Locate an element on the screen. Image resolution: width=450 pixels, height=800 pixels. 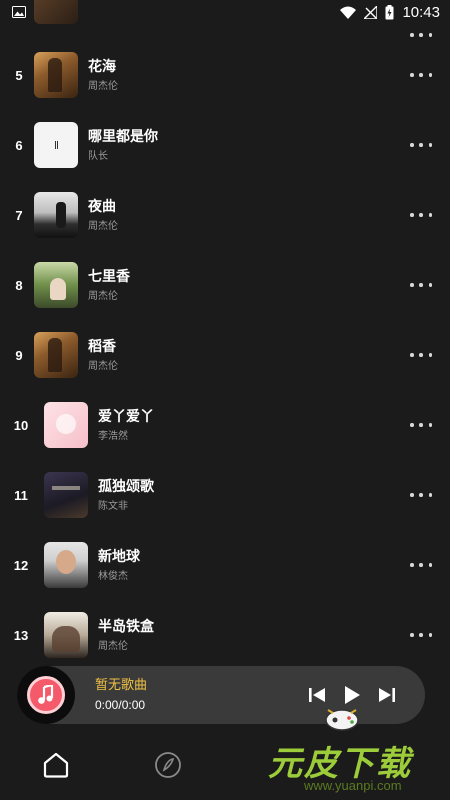
song-row: 11 孤独颂歌 陈文非 is located at coordinates (225, 495).